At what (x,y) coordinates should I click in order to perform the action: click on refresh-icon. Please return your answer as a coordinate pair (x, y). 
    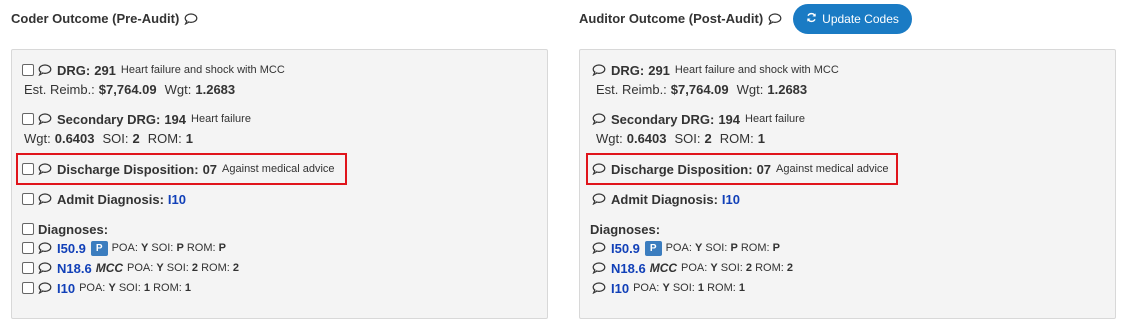
    Looking at the image, I should click on (811, 19).